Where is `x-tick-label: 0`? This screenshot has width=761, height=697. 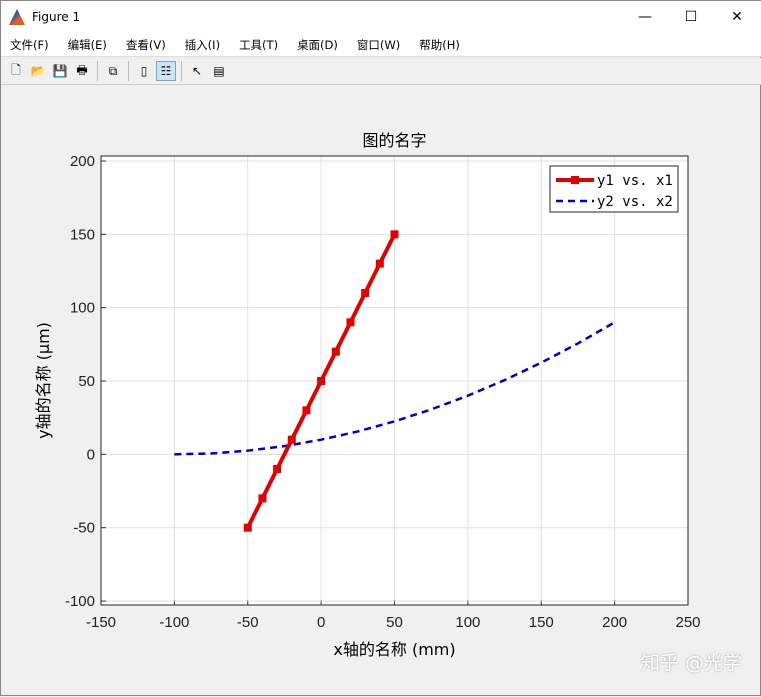 x-tick-label: 0 is located at coordinates (321, 622).